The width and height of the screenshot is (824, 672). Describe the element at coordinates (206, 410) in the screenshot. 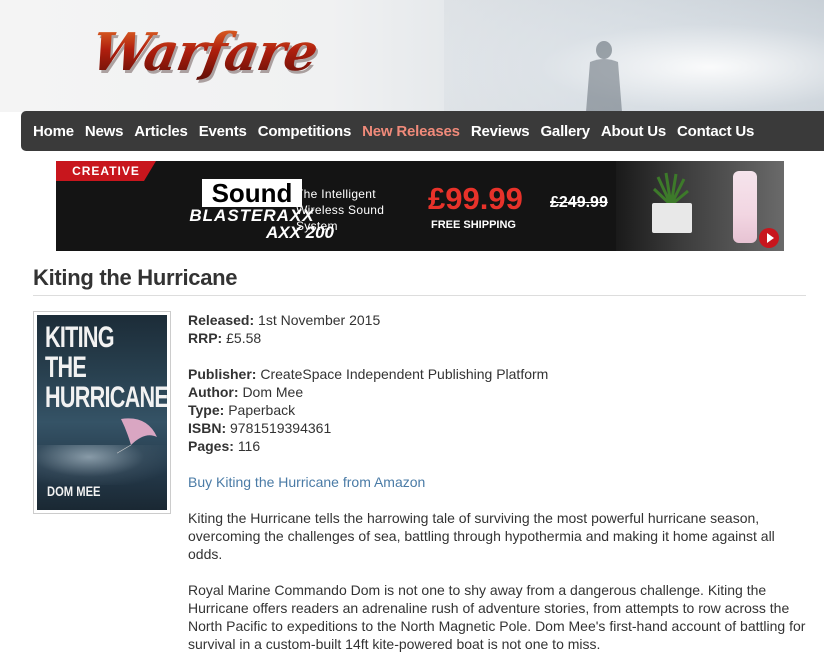

I see `type-label: Type:` at that location.